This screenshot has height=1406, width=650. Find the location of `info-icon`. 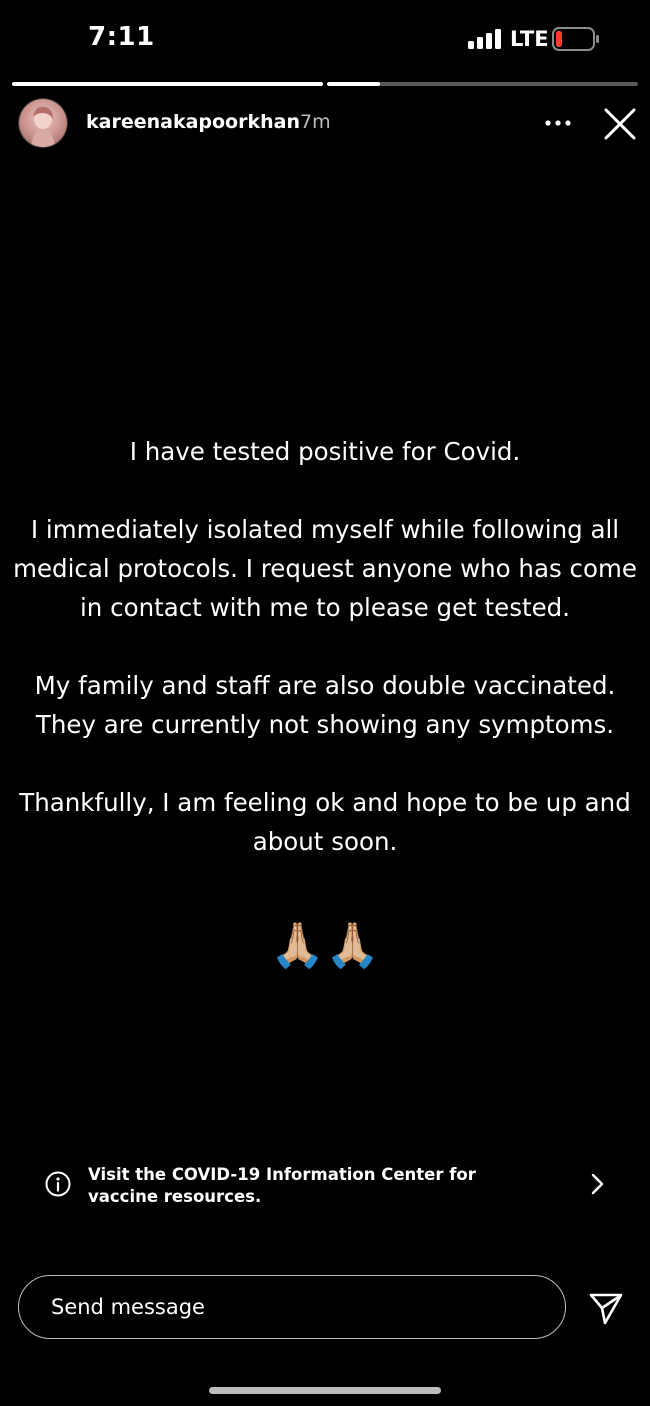

info-icon is located at coordinates (58, 1184).